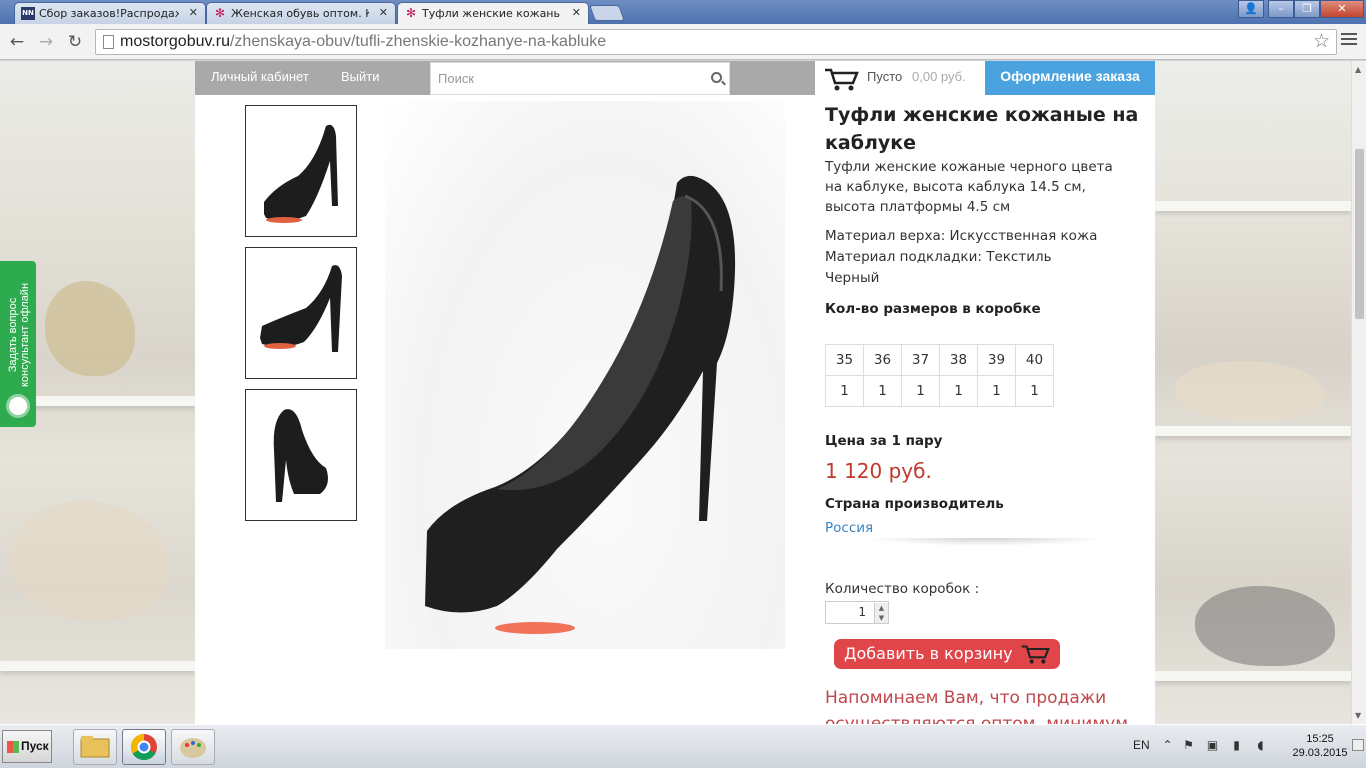 This screenshot has height=768, width=1366. Describe the element at coordinates (580, 78) in the screenshot. I see `search-input: Поиск` at that location.